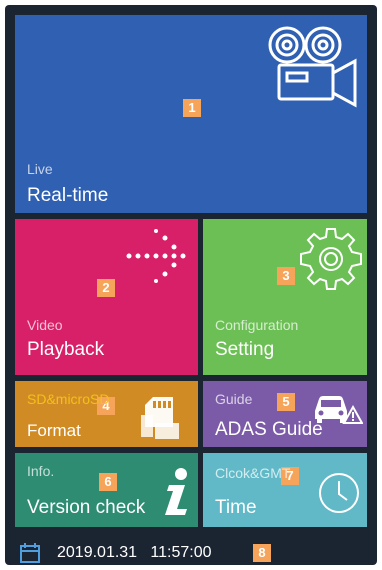 The height and width of the screenshot is (570, 382). I want to click on video-camera-icon, so click(312, 67).